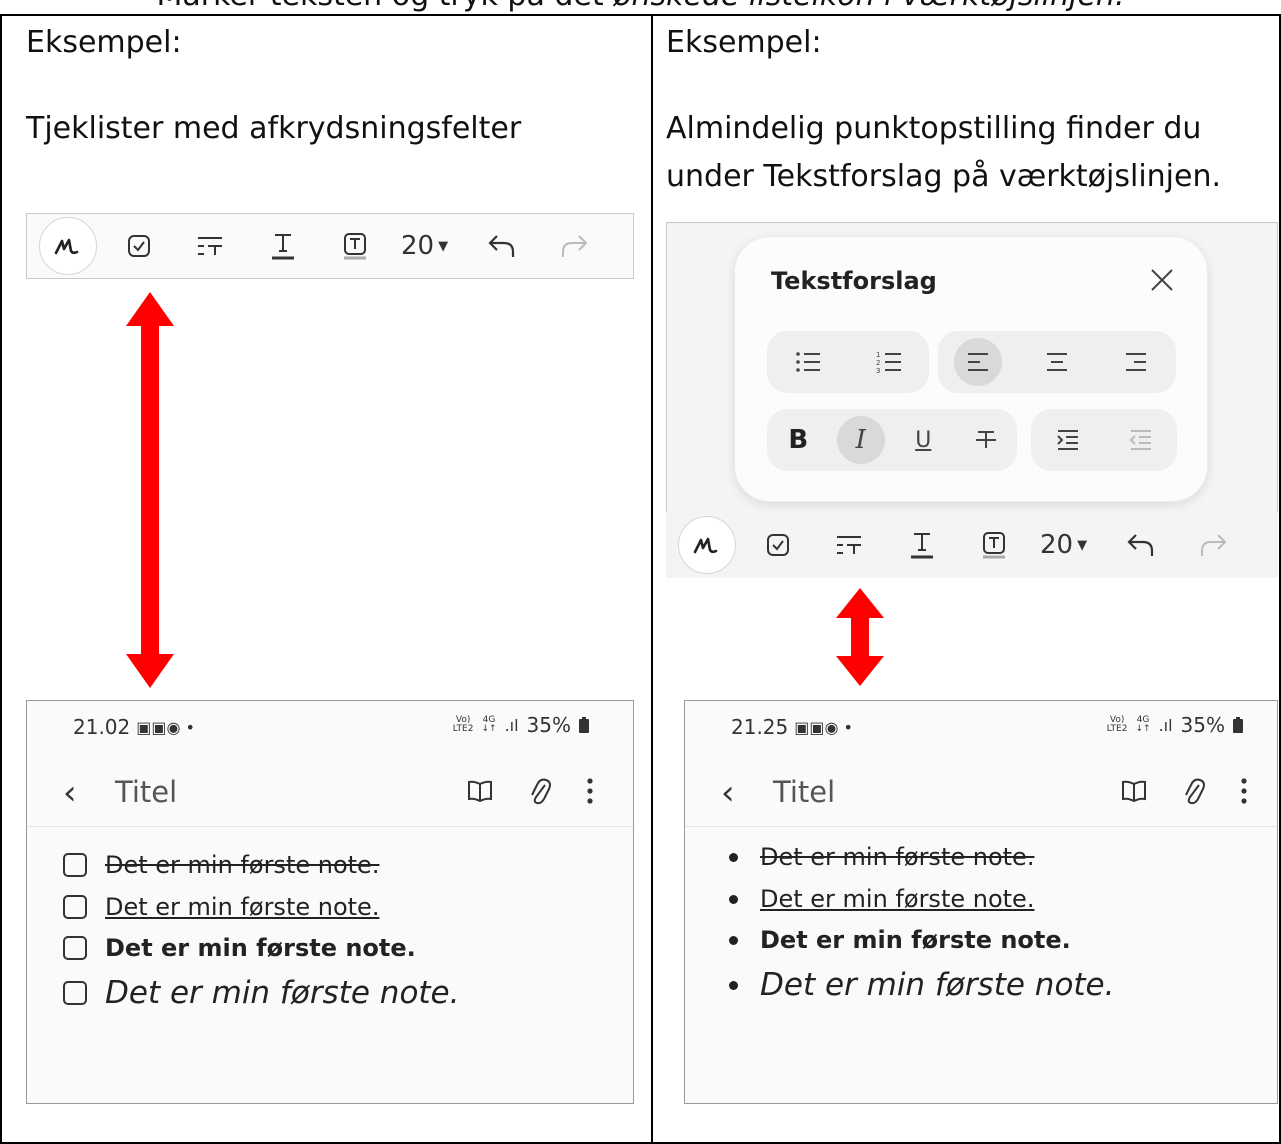 Image resolution: width=1281 pixels, height=1144 pixels. Describe the element at coordinates (860, 440) in the screenshot. I see `italic-button: I` at that location.